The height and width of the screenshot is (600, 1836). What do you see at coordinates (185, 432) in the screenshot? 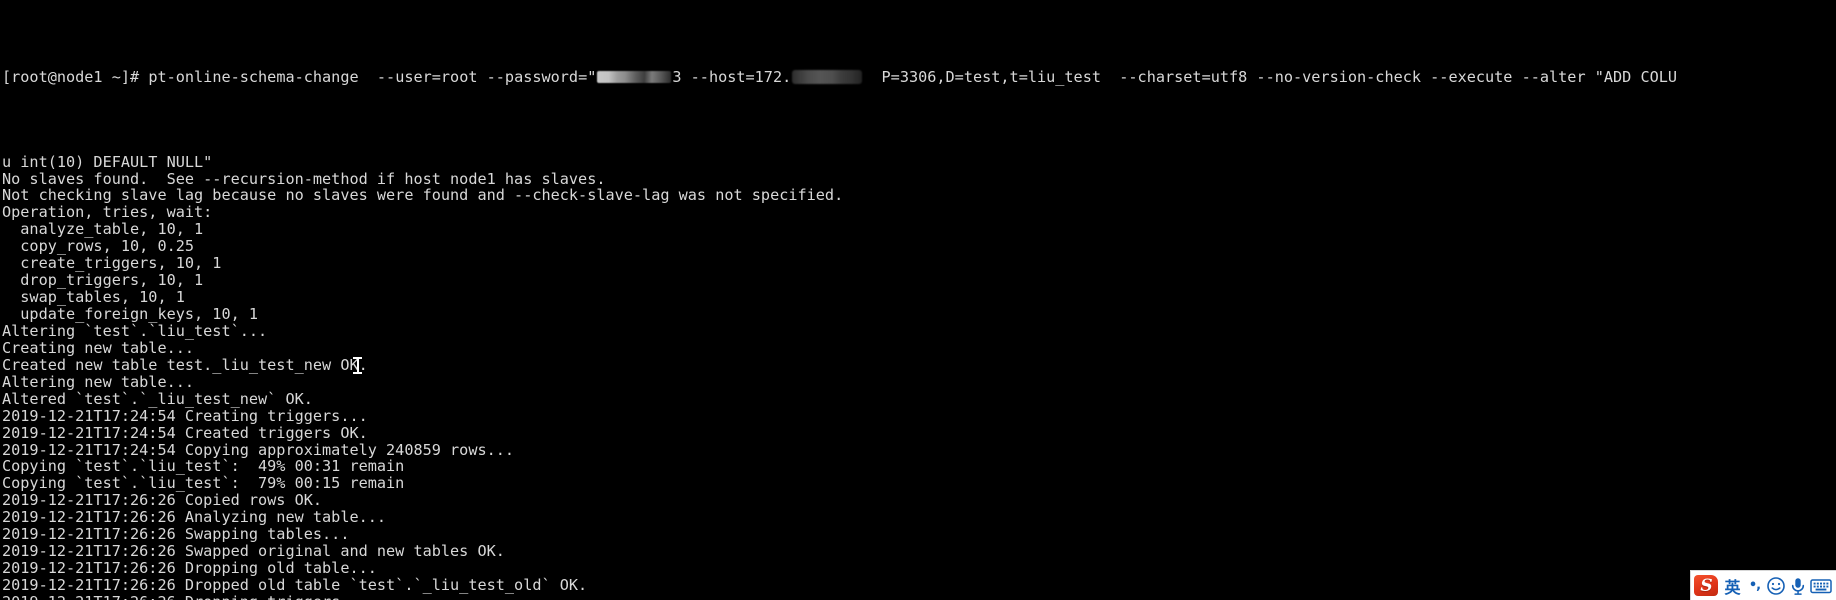
I see `terminal-output-line: 2019-12-21T17:24:54 Created triggers OK.` at bounding box center [185, 432].